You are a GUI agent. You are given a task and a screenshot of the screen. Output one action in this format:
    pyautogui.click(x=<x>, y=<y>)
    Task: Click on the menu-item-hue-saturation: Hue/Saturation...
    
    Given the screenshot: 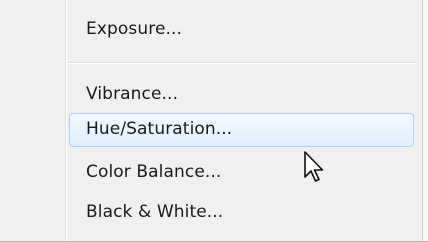 What is the action you would take?
    pyautogui.click(x=241, y=130)
    